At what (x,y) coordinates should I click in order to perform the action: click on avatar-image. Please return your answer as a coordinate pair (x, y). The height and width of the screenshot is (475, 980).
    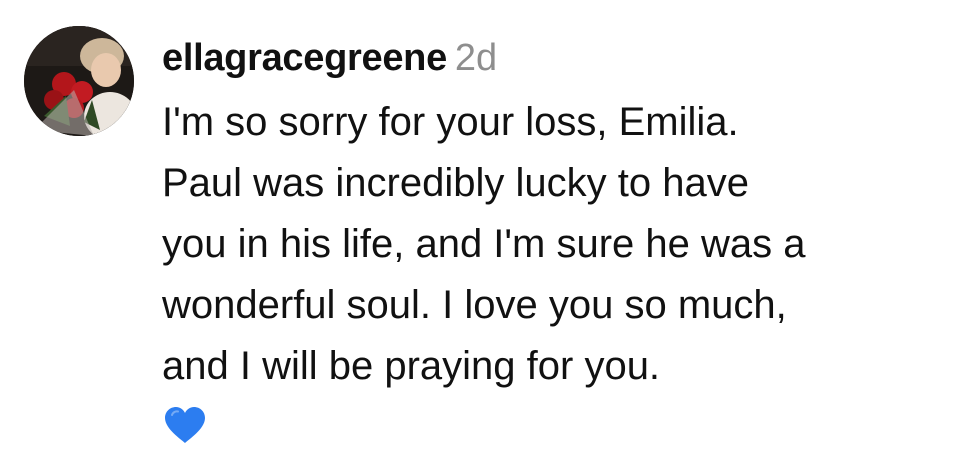
    Looking at the image, I should click on (79, 81).